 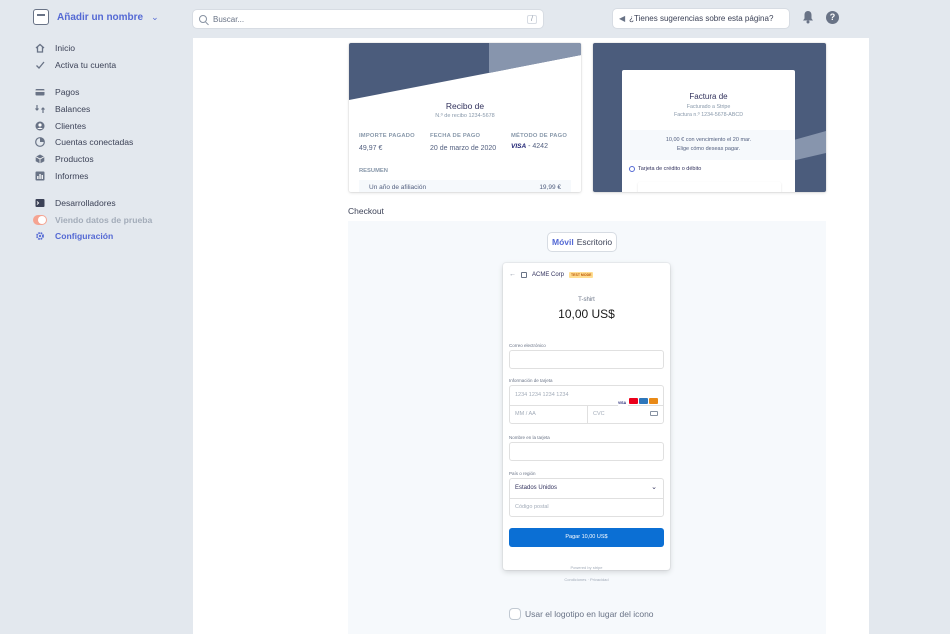 What do you see at coordinates (653, 401) in the screenshot?
I see `discover-icon` at bounding box center [653, 401].